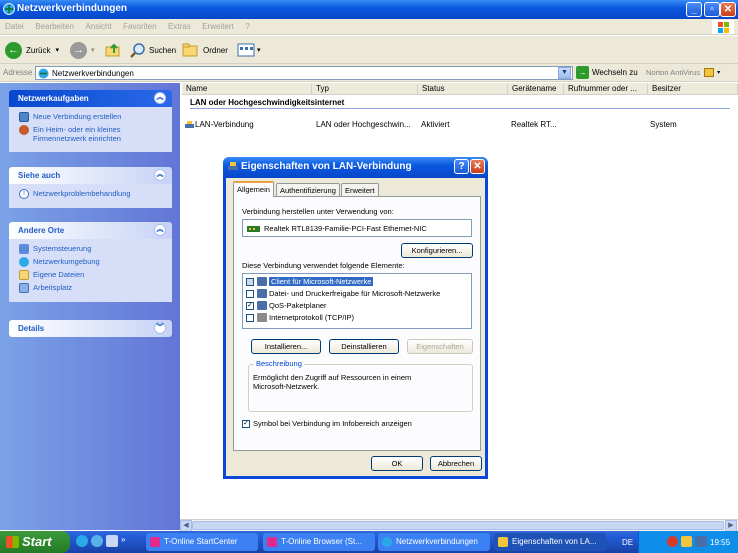  I want to click on back-button: ← Zurück ▾, so click(32, 50).